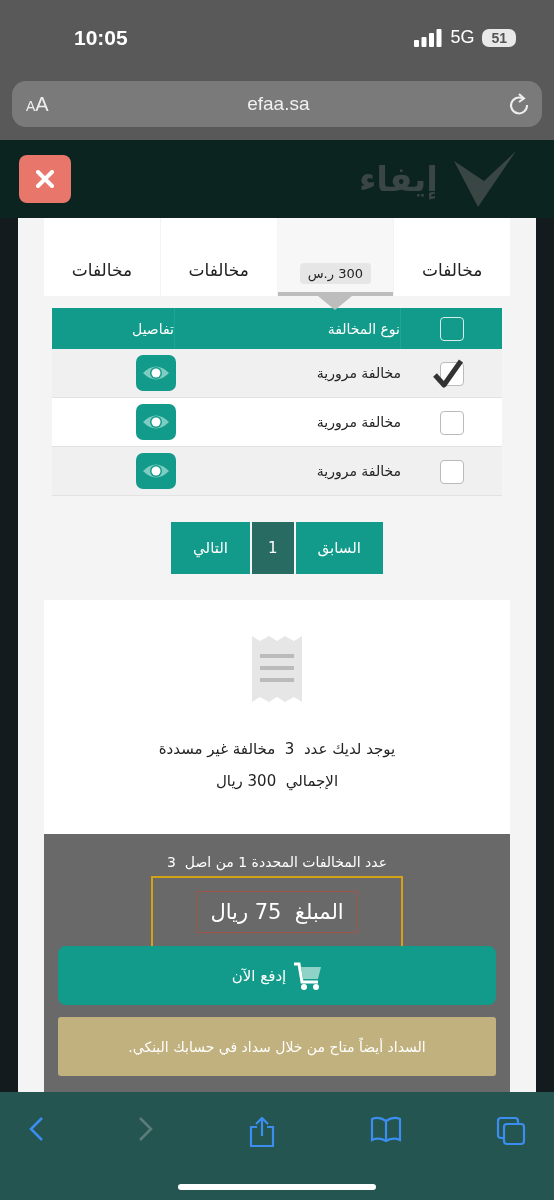  What do you see at coordinates (462, 37) in the screenshot?
I see `network-label: 5G` at bounding box center [462, 37].